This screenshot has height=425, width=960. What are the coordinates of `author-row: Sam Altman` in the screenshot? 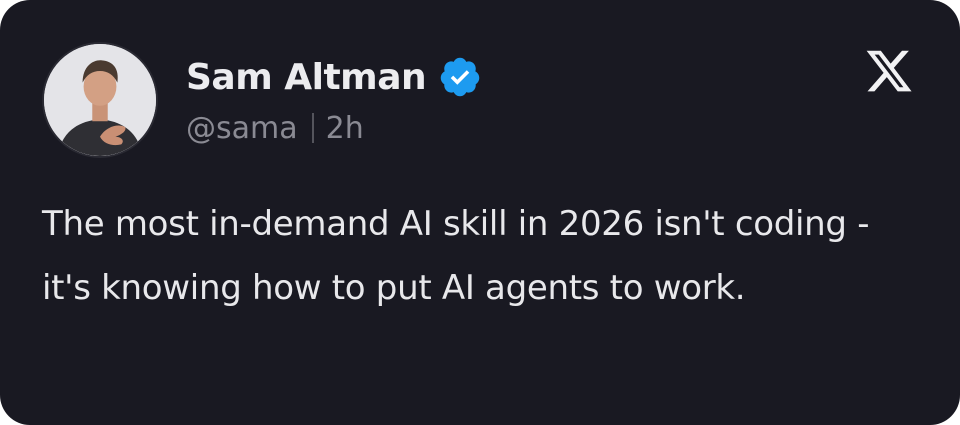 It's located at (334, 77).